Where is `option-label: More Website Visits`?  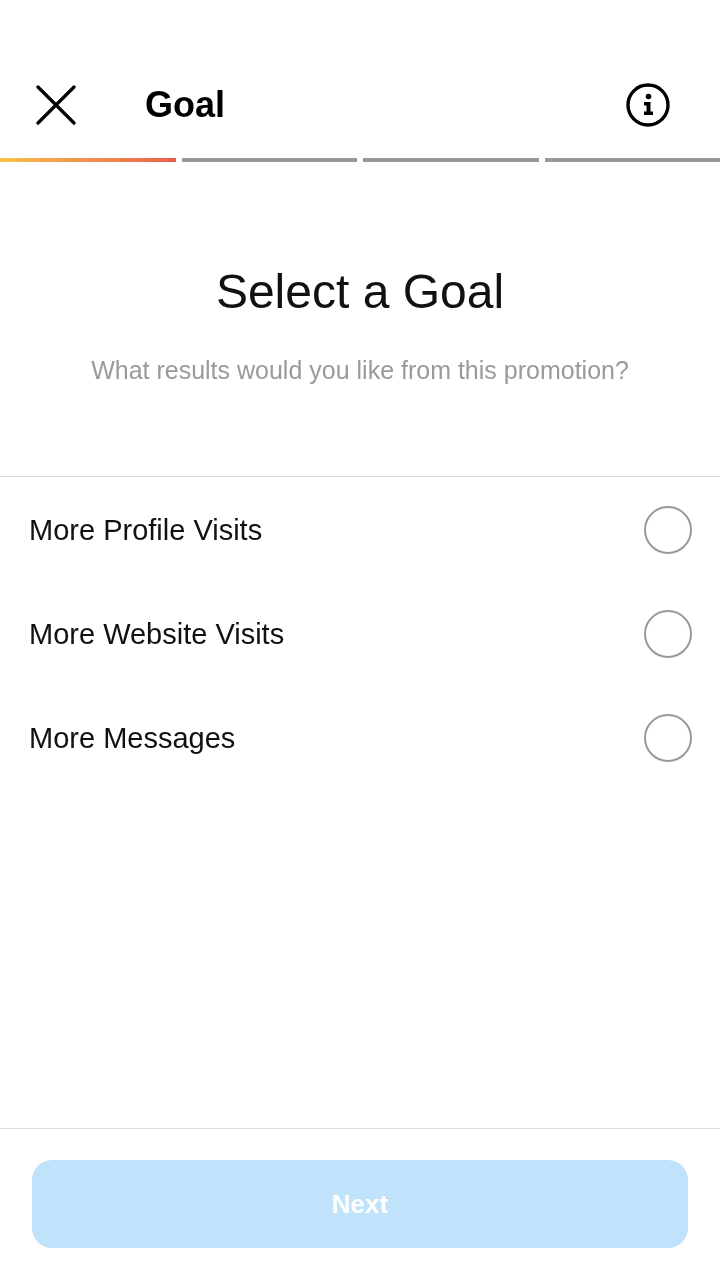 option-label: More Website Visits is located at coordinates (157, 634).